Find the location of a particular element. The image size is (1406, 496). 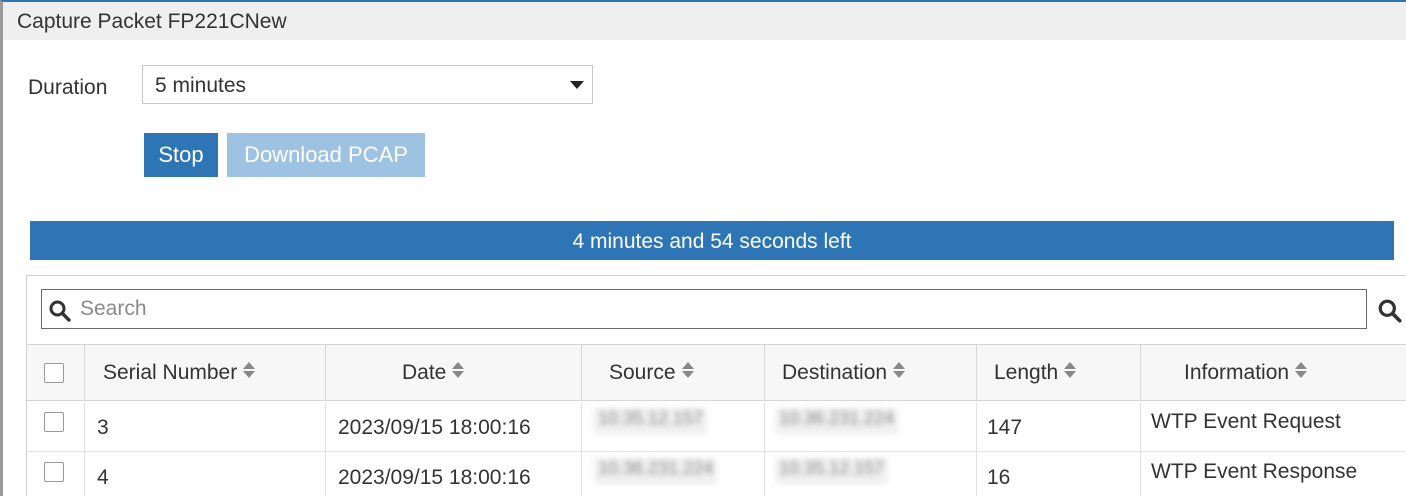

stop-button: Stop is located at coordinates (181, 155).